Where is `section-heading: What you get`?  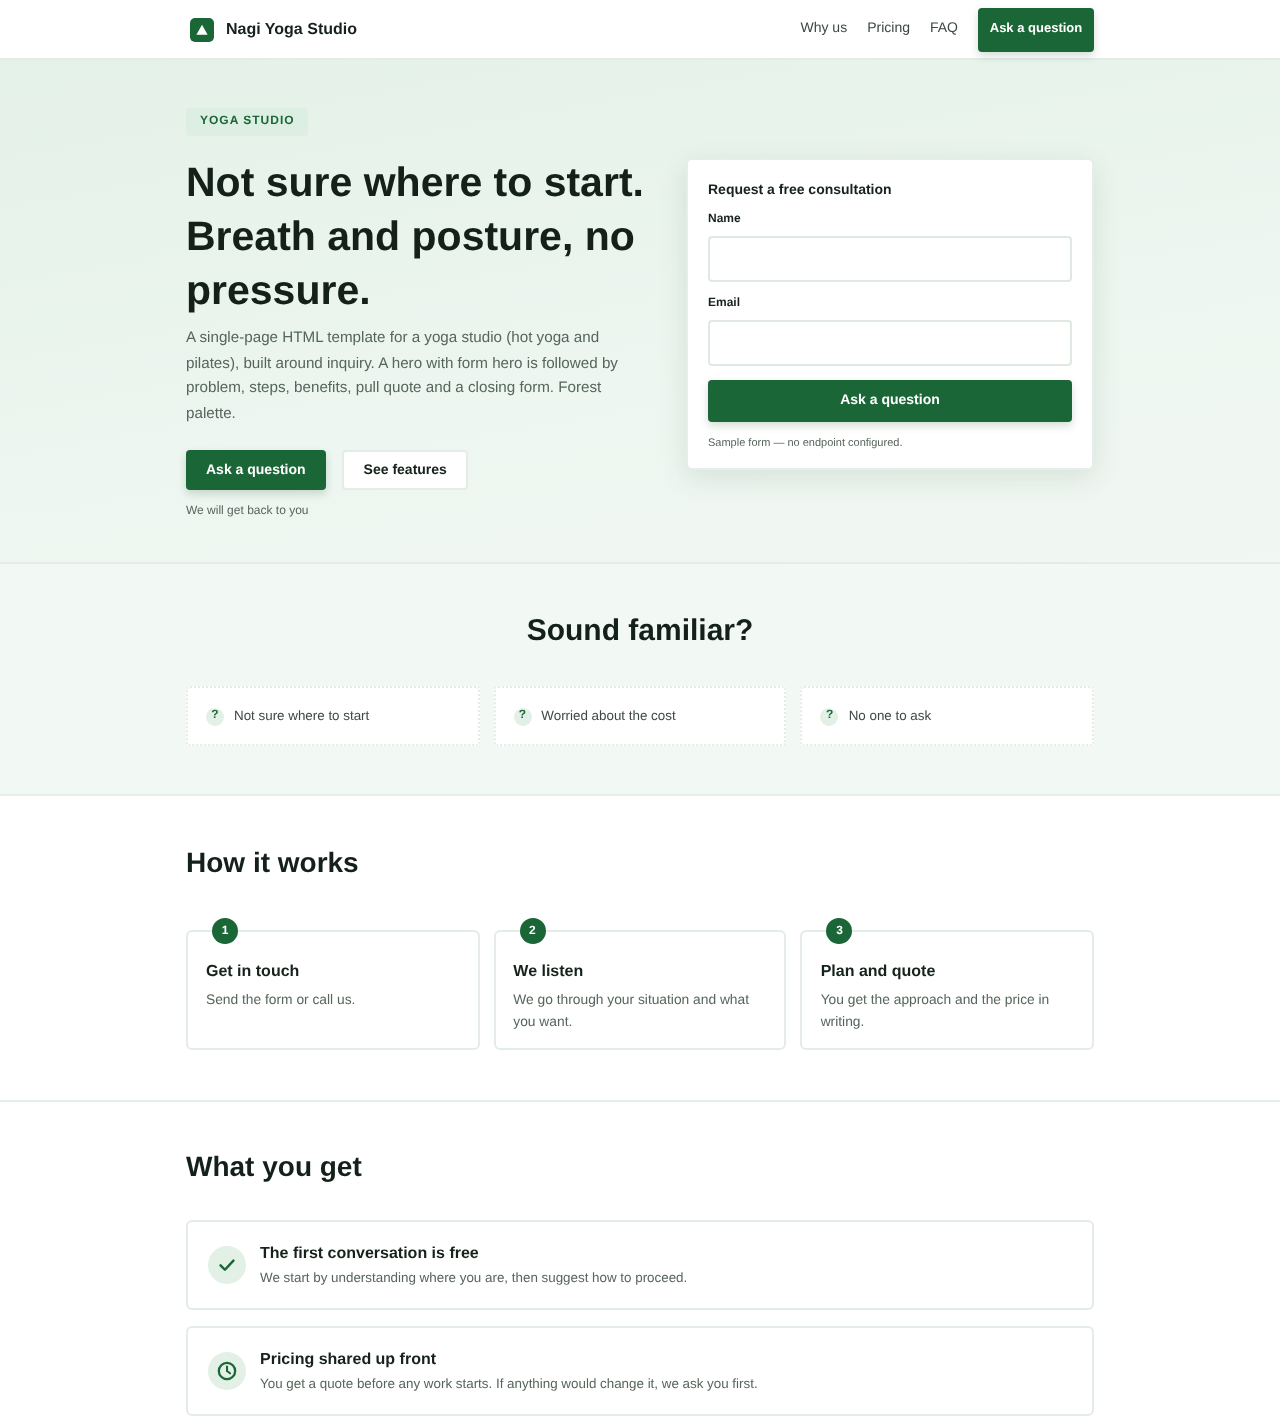
section-heading: What you get is located at coordinates (275, 1166).